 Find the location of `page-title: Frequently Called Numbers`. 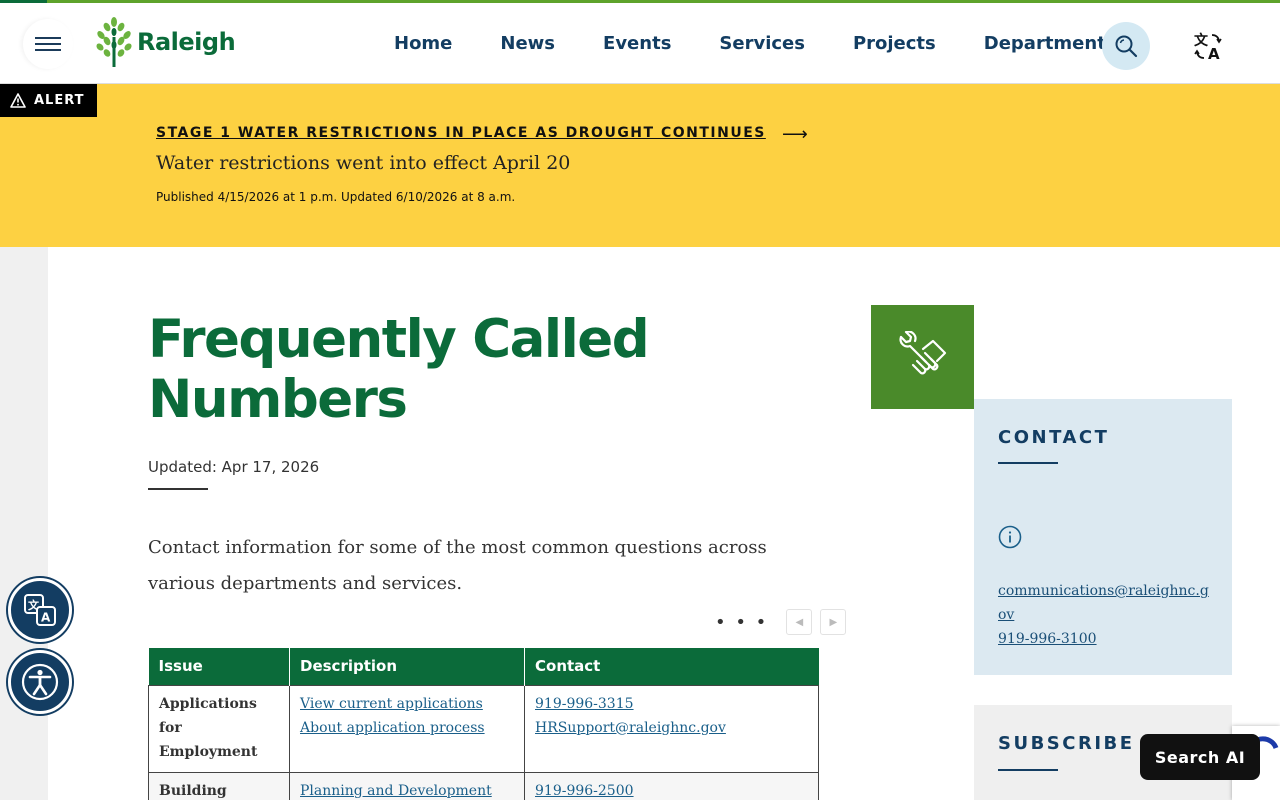

page-title: Frequently Called Numbers is located at coordinates (399, 369).